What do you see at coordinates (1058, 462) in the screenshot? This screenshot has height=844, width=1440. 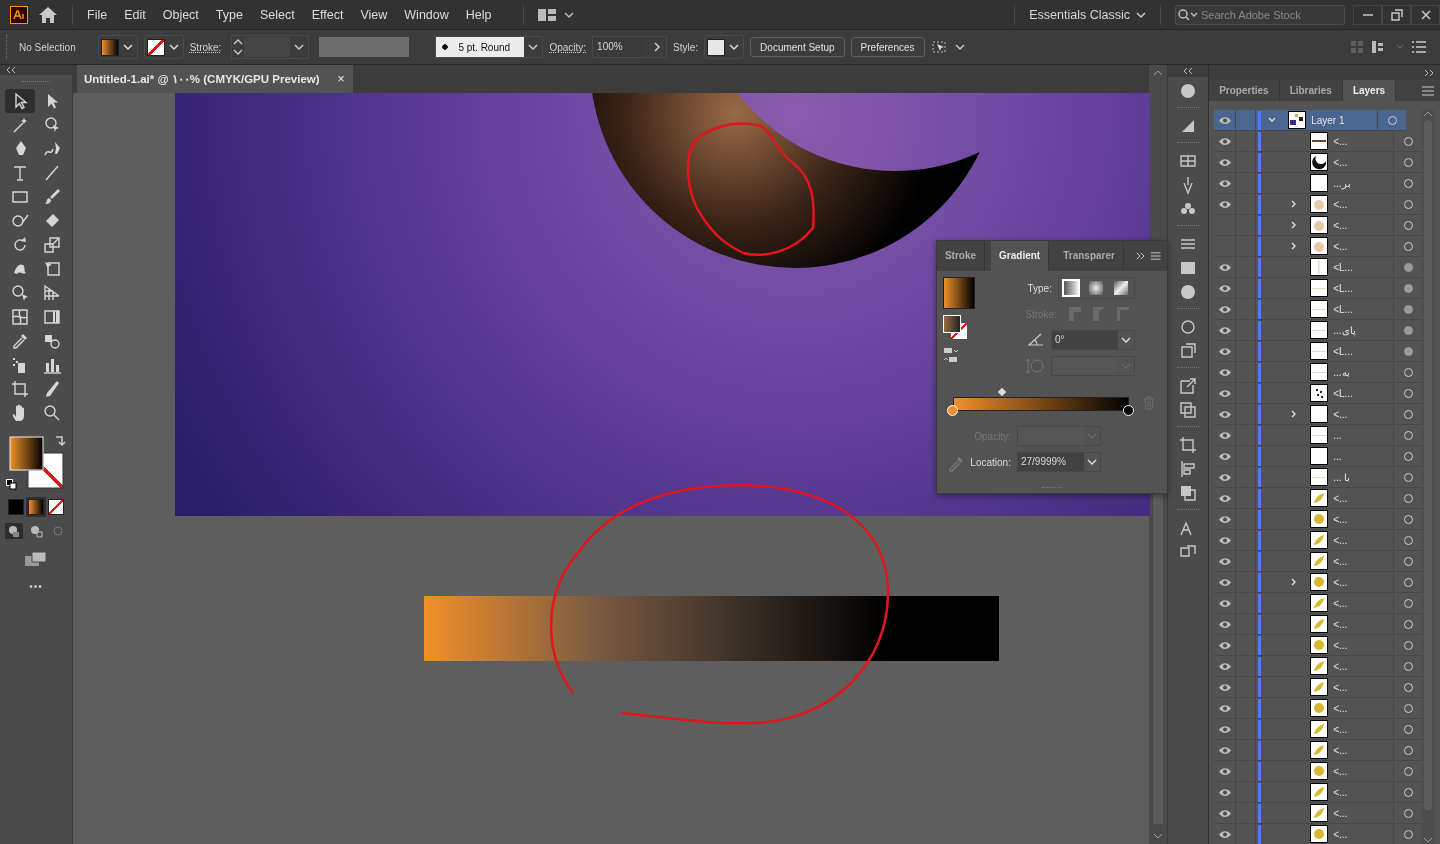 I see `location-field: 27/9999%` at bounding box center [1058, 462].